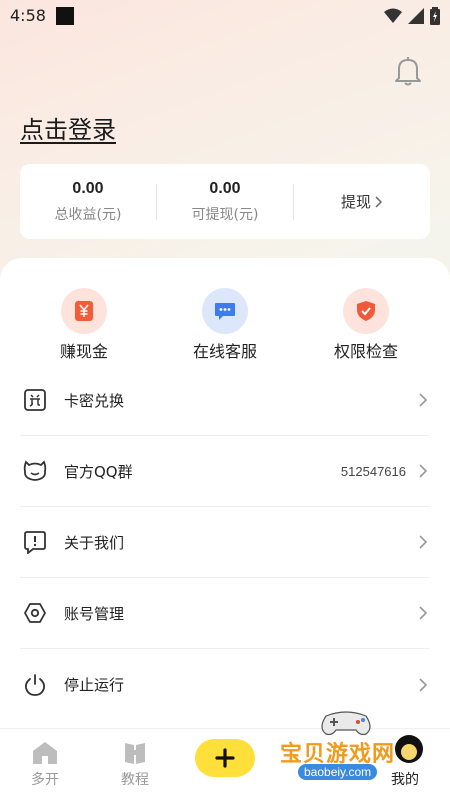 The height and width of the screenshot is (800, 450). I want to click on menu-item-label: 卡密兑换, so click(94, 400).